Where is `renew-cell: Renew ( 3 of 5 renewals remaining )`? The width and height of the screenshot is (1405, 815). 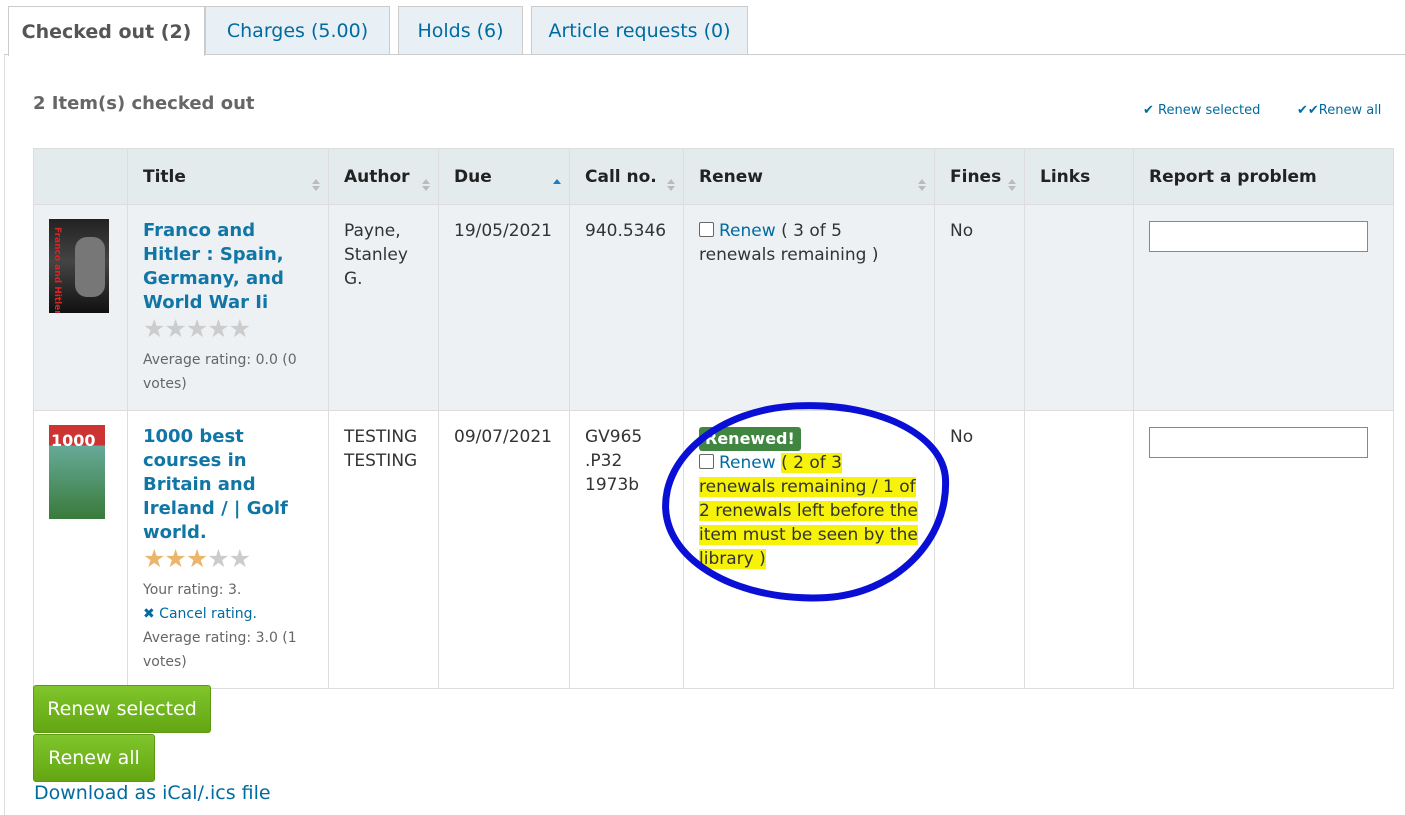 renew-cell: Renew ( 3 of 5 renewals remaining ) is located at coordinates (809, 307).